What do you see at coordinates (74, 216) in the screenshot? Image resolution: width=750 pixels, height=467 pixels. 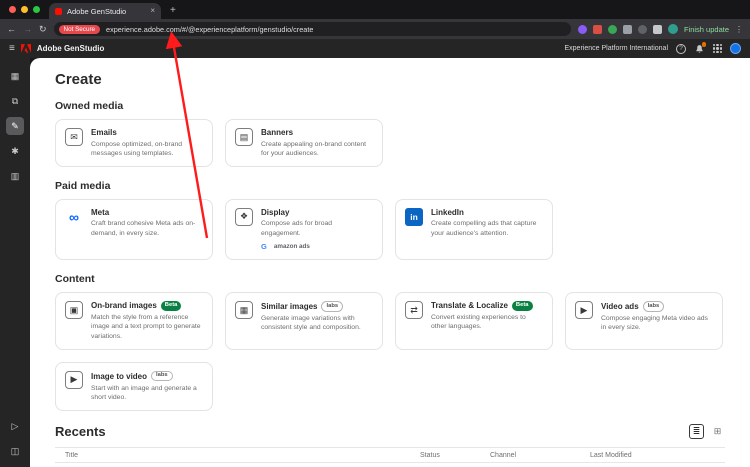 I see `meta-icon: ∞` at bounding box center [74, 216].